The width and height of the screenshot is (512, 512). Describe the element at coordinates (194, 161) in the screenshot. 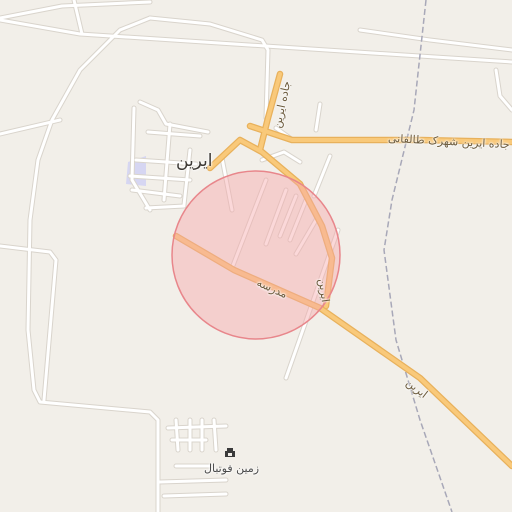

I see `town-label: ایرین` at that location.